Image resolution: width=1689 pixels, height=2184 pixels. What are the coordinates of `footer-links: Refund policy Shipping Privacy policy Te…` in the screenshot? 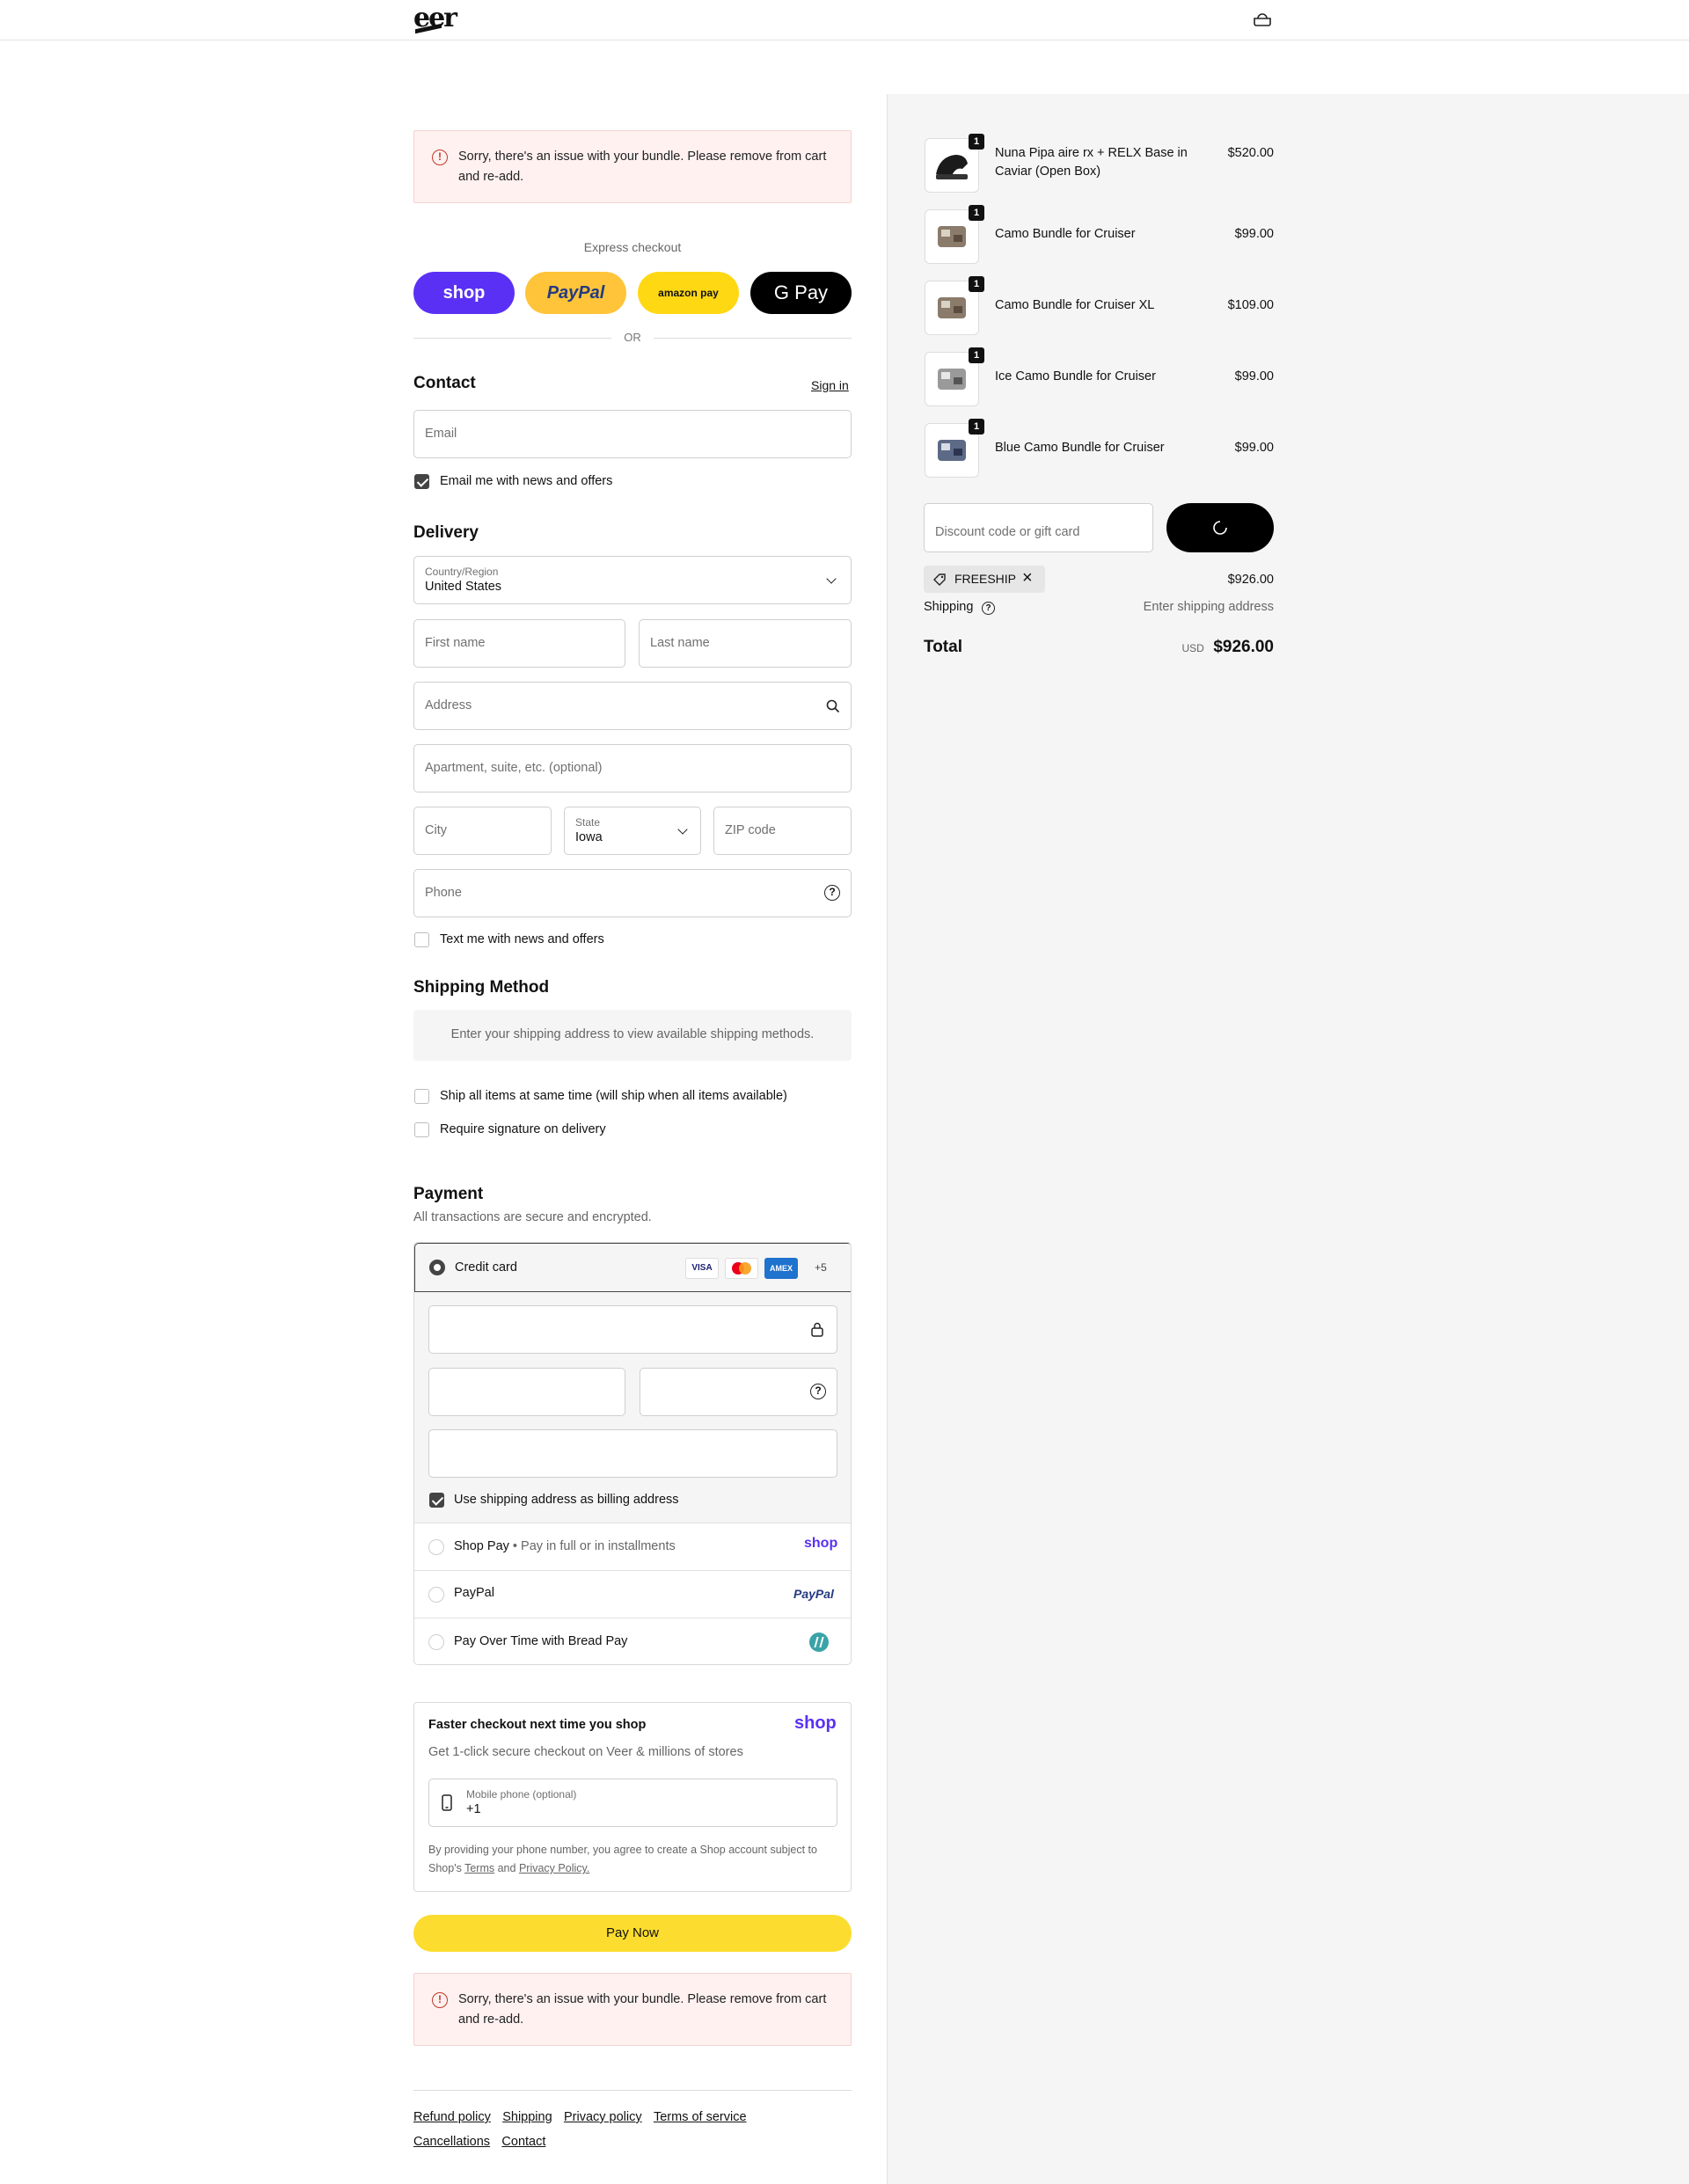 It's located at (632, 2129).